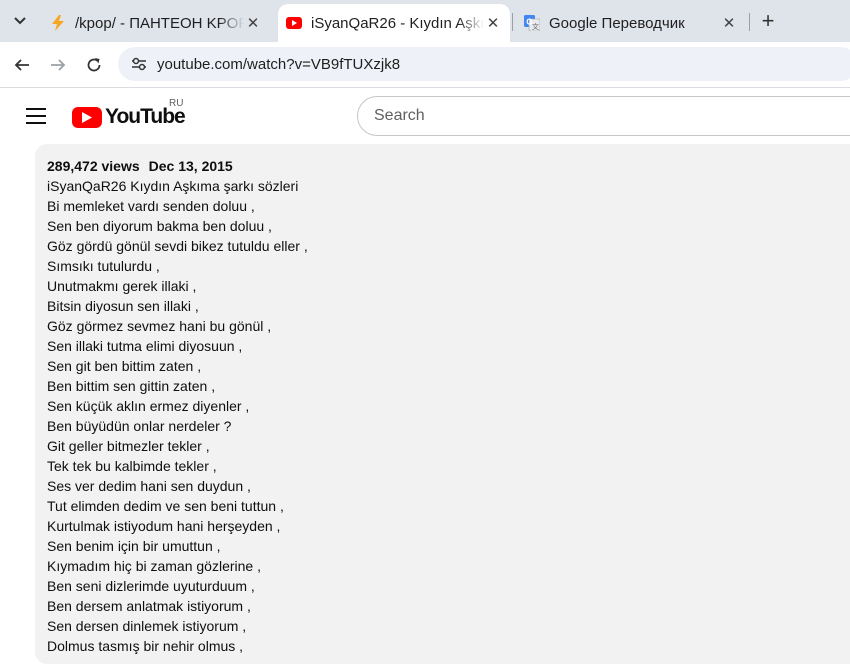  Describe the element at coordinates (151, 586) in the screenshot. I see `description-line: Ben seni dizlerimde uyuturduum ,` at that location.